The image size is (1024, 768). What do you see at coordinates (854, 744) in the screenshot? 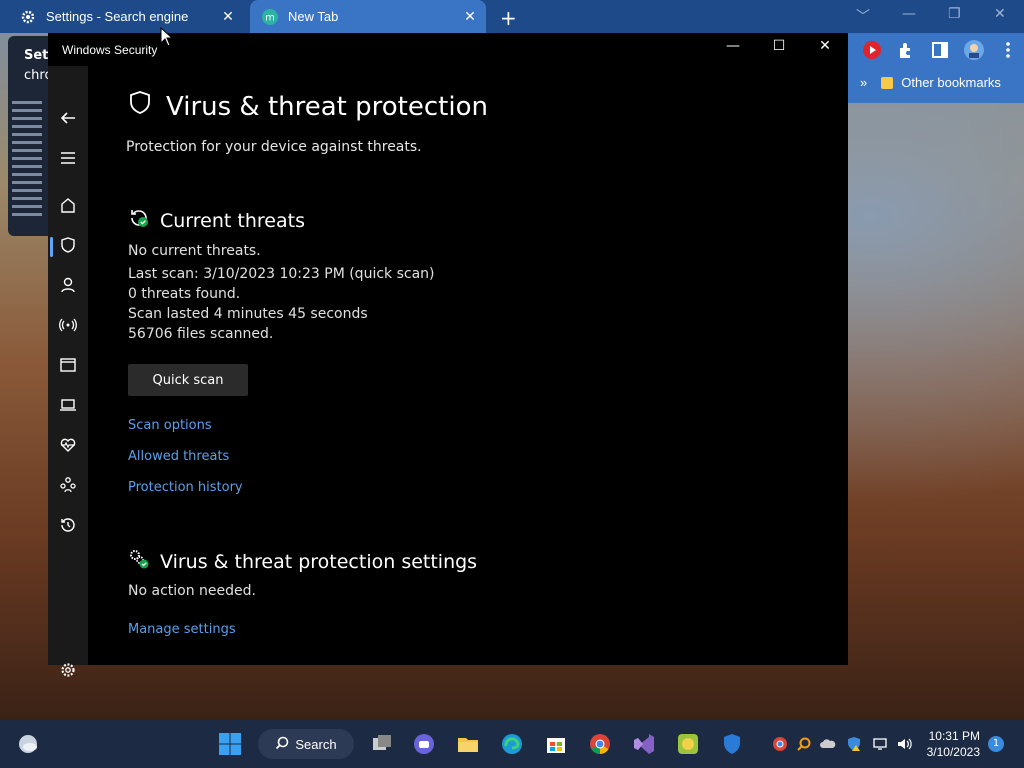
I see `security-warning-icon` at bounding box center [854, 744].